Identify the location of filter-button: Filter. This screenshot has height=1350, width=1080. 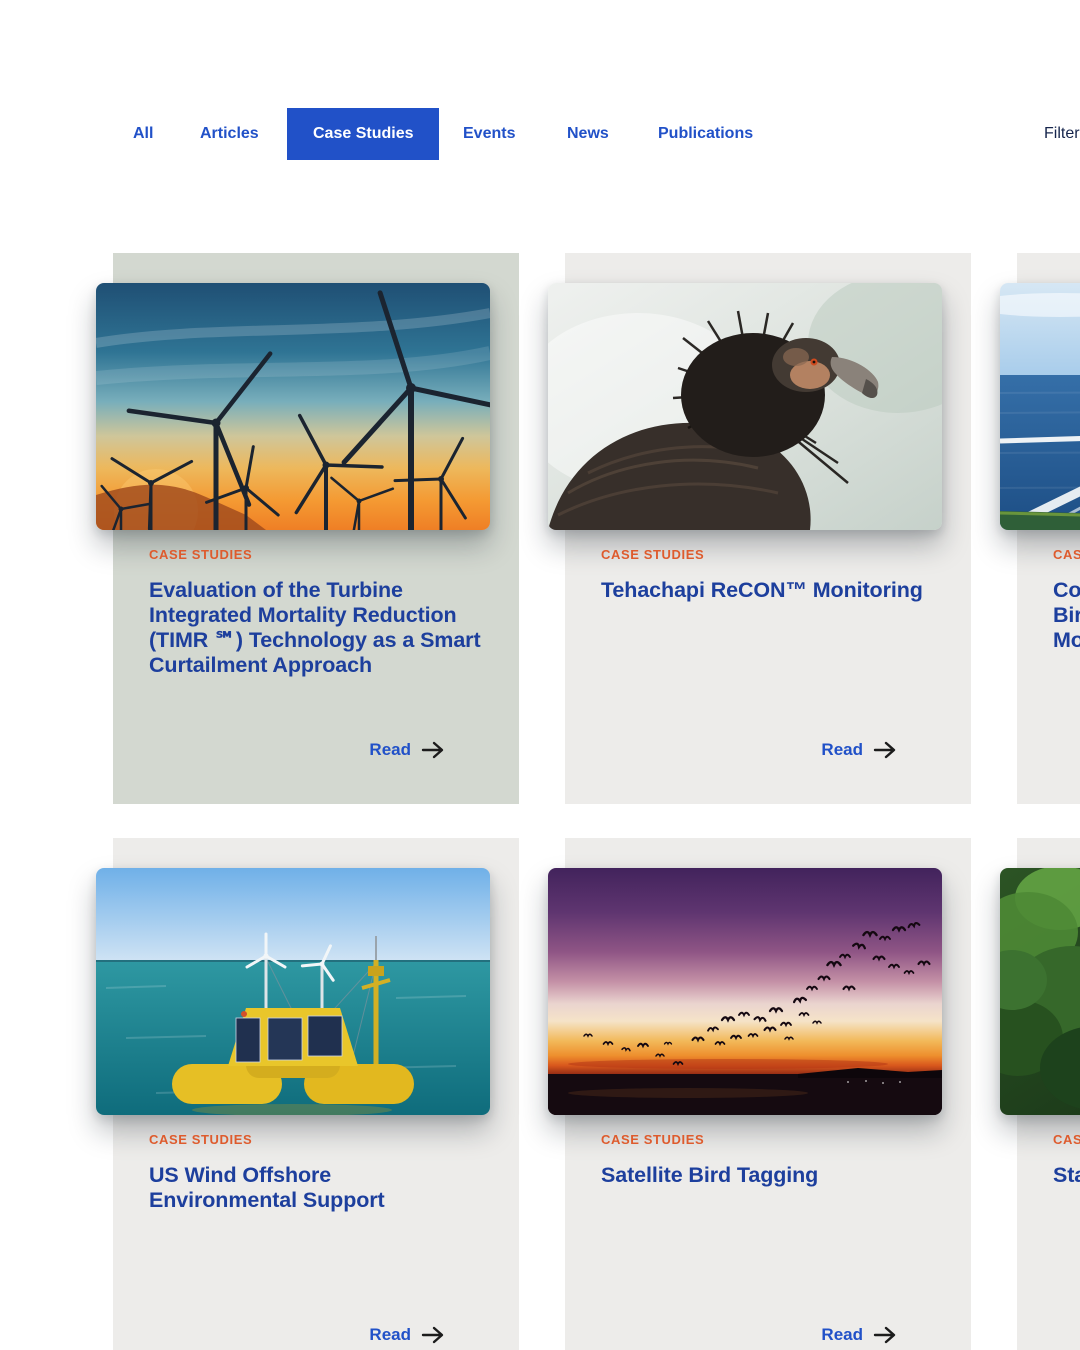
(1062, 134).